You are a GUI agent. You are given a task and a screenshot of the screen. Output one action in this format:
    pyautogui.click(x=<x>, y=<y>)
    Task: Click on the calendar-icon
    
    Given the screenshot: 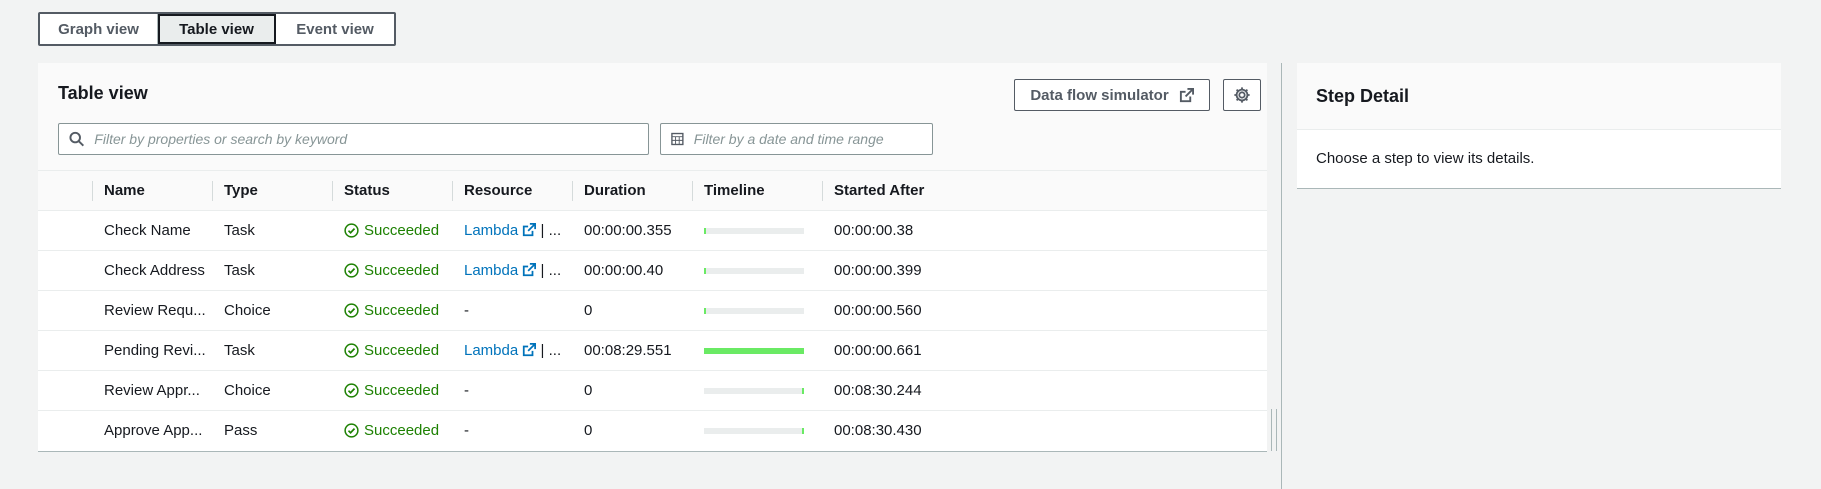 What is the action you would take?
    pyautogui.click(x=677, y=139)
    